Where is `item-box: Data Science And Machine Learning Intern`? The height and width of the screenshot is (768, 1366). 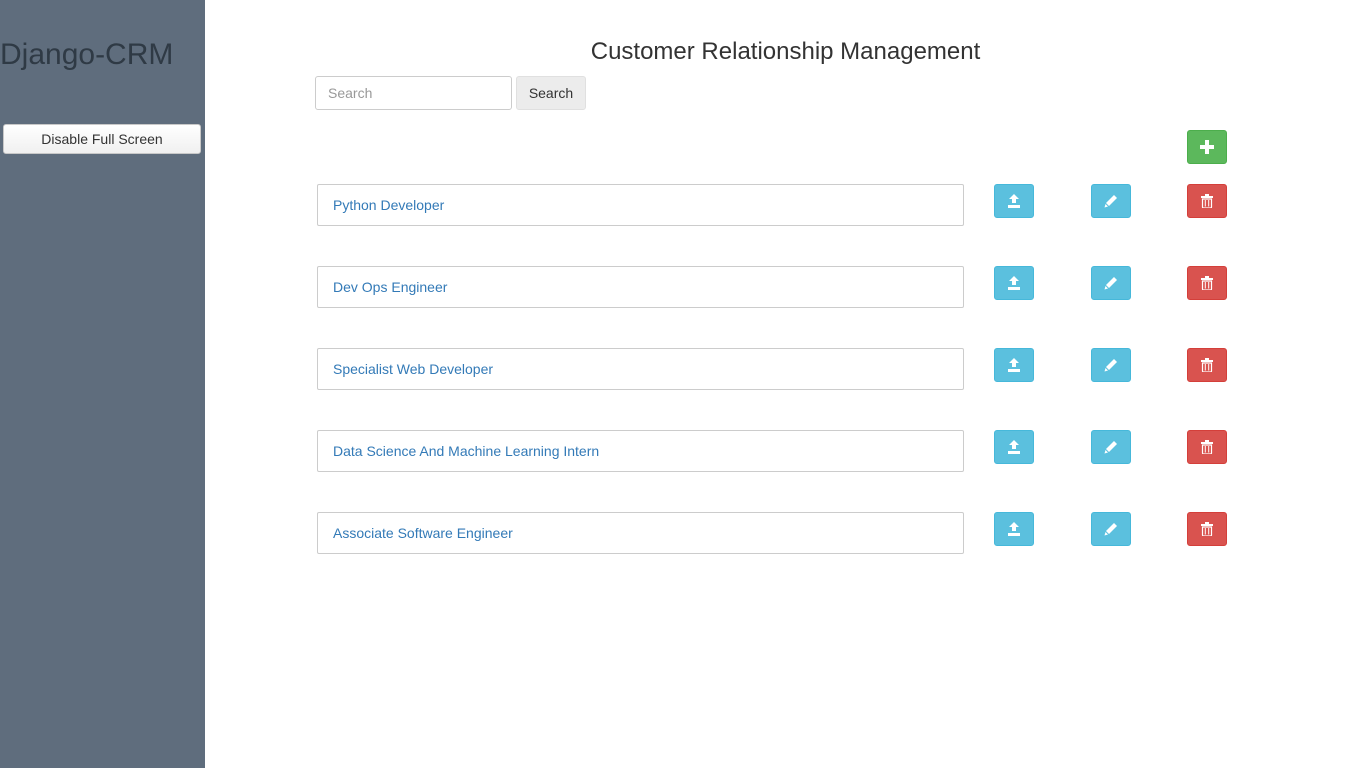
item-box: Data Science And Machine Learning Intern is located at coordinates (640, 451).